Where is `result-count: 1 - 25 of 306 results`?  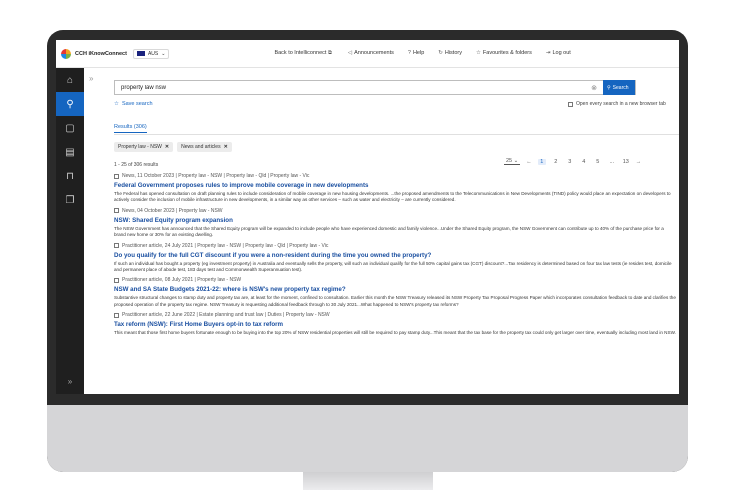
result-count: 1 - 25 of 306 results is located at coordinates (136, 165).